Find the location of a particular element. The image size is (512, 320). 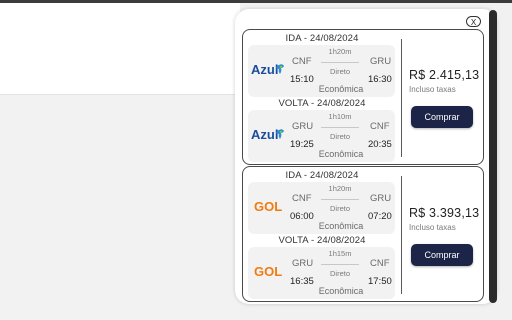

close-button: X is located at coordinates (473, 21).